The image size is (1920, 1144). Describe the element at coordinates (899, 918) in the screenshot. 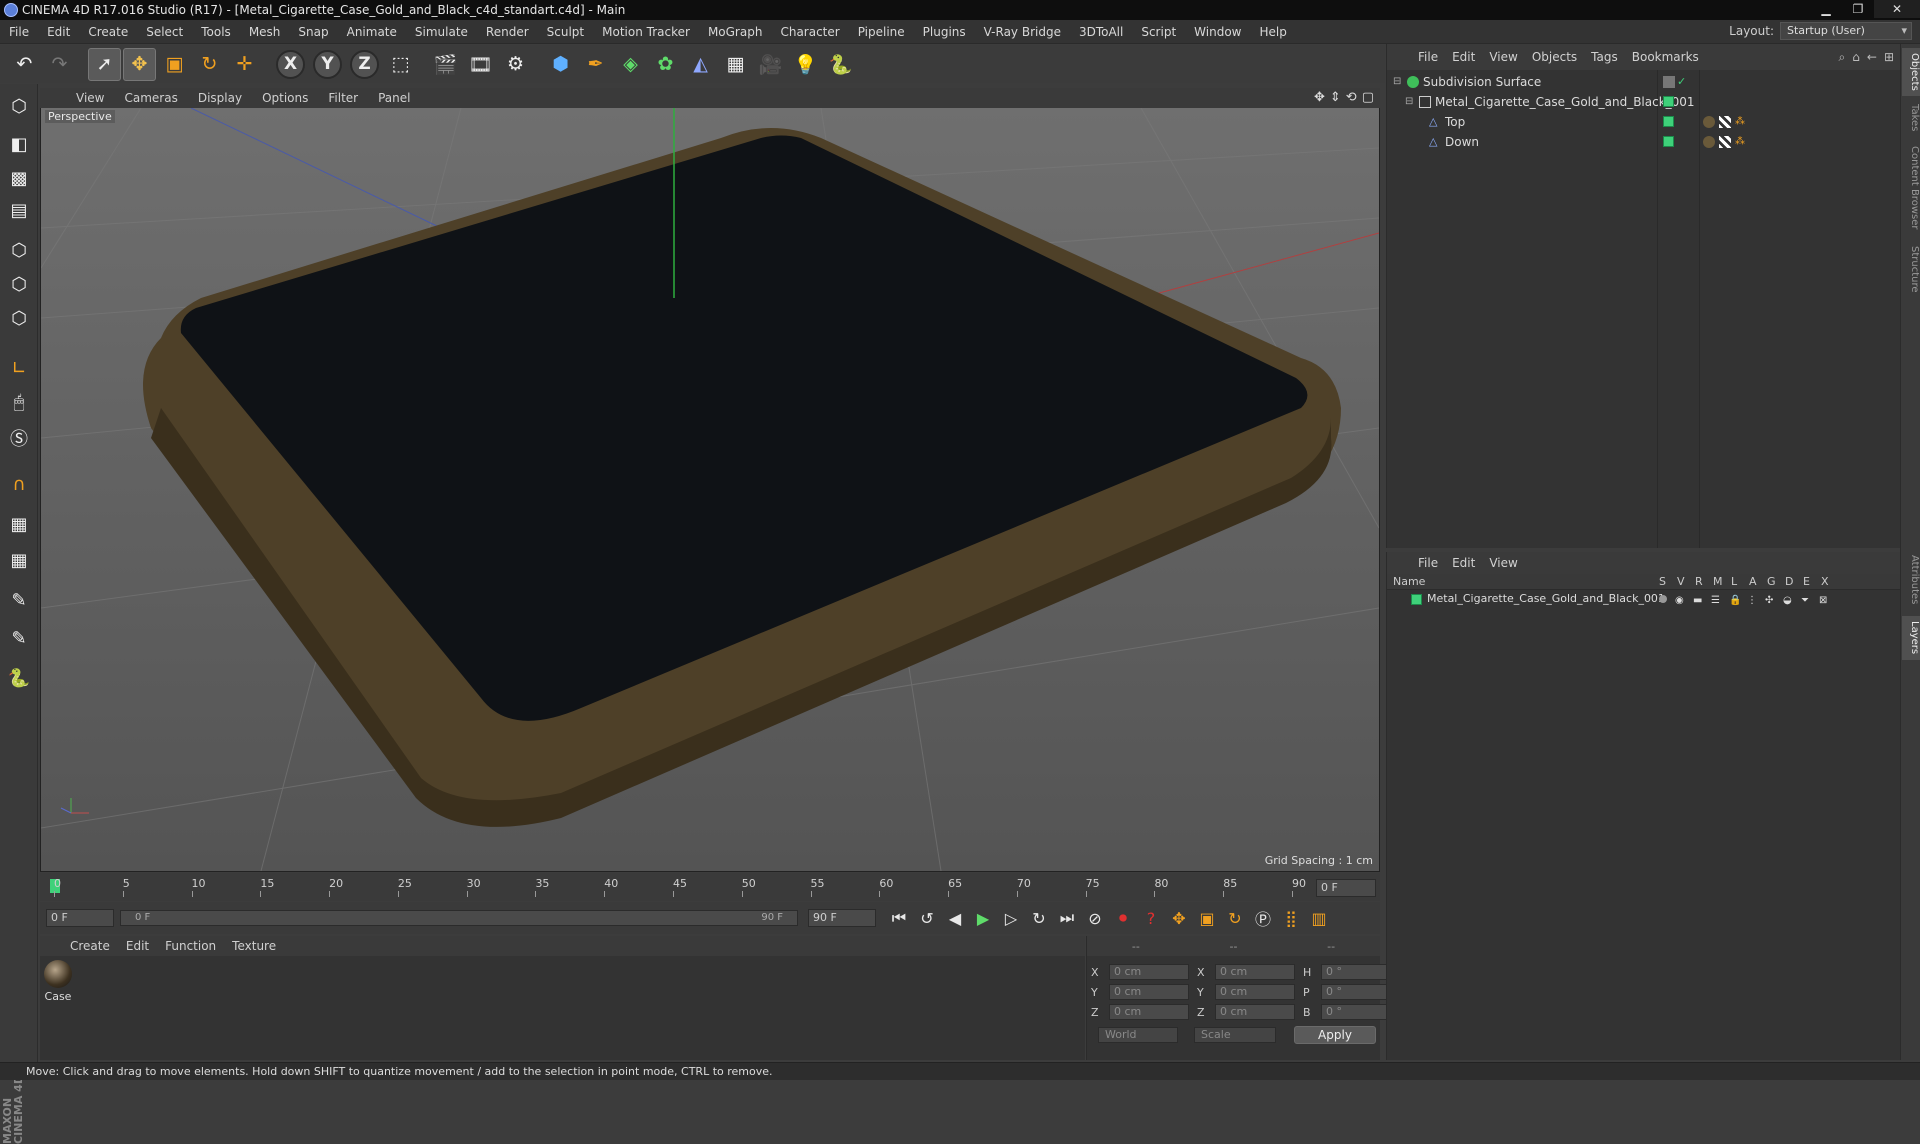

I see `go-to-start-icon: ⏮` at that location.